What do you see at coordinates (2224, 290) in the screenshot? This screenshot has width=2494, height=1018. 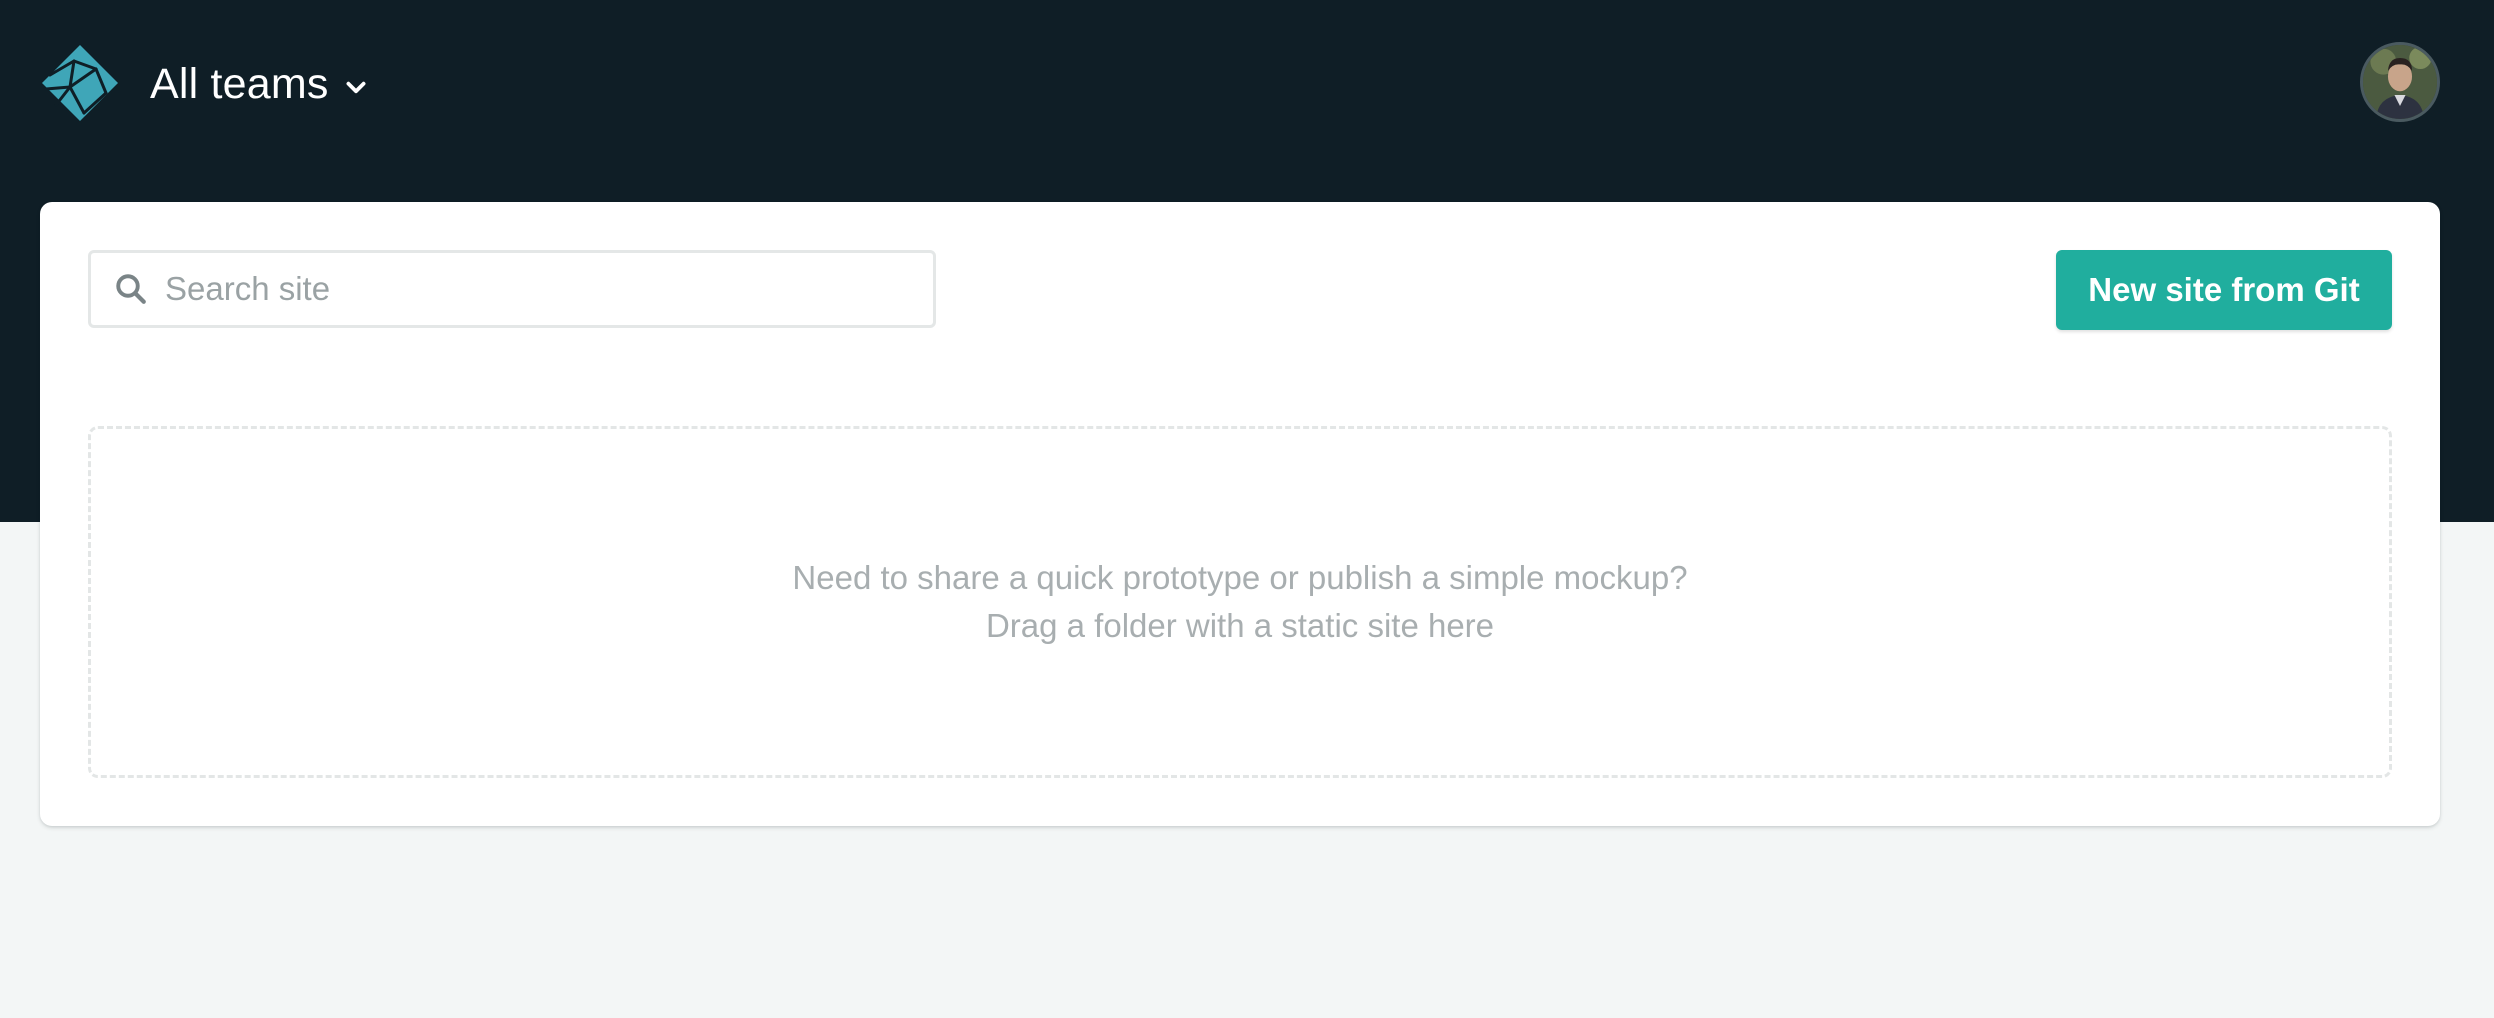 I see `new-site-from-git-button: New site from Git` at bounding box center [2224, 290].